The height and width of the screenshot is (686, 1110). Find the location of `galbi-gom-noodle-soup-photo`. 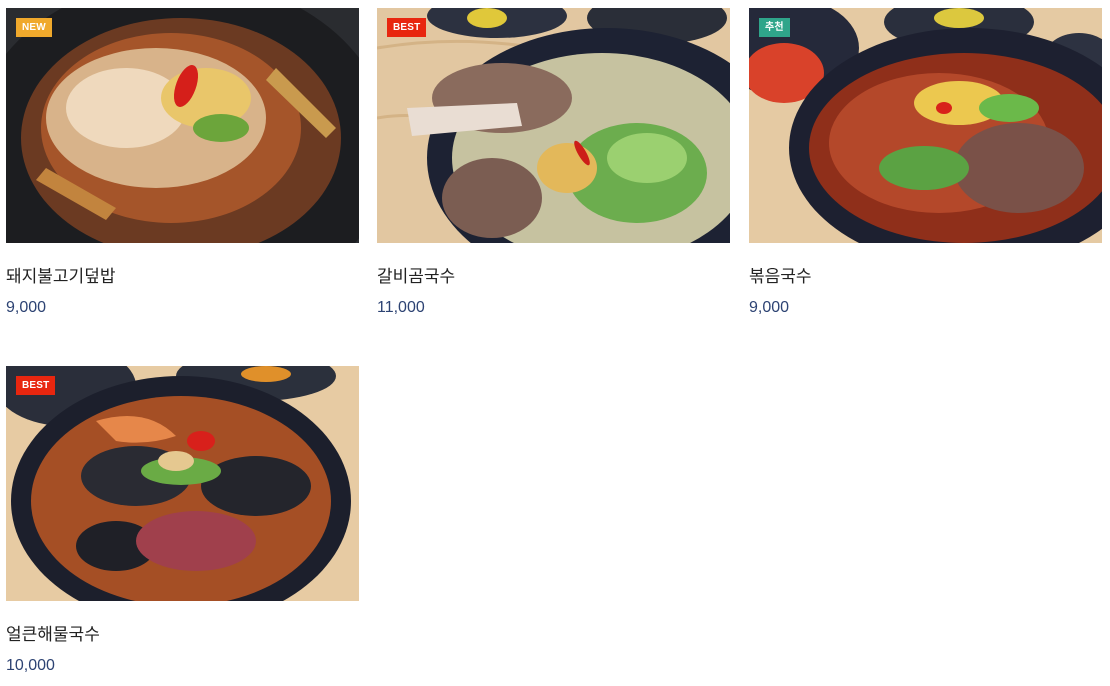

galbi-gom-noodle-soup-photo is located at coordinates (553, 125).